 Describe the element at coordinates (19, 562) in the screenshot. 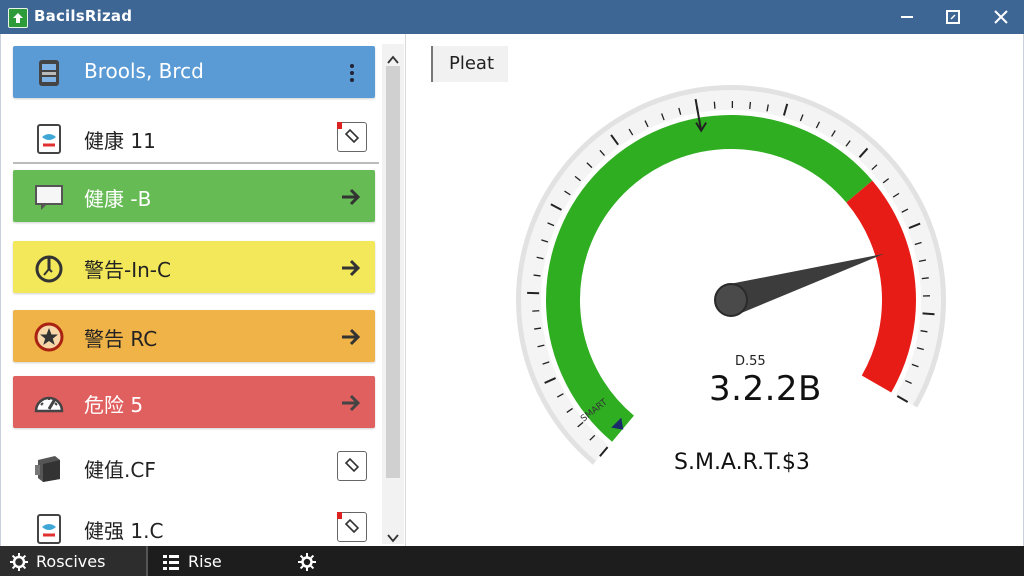

I see `gear-icon` at that location.